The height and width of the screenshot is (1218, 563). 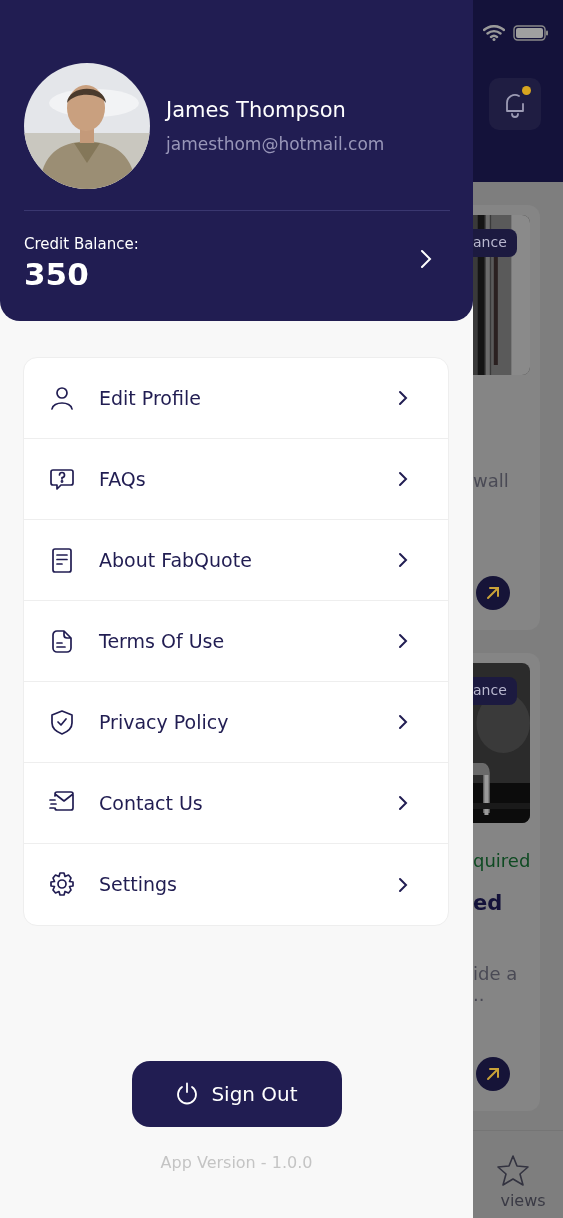 I want to click on power-icon, so click(x=187, y=1094).